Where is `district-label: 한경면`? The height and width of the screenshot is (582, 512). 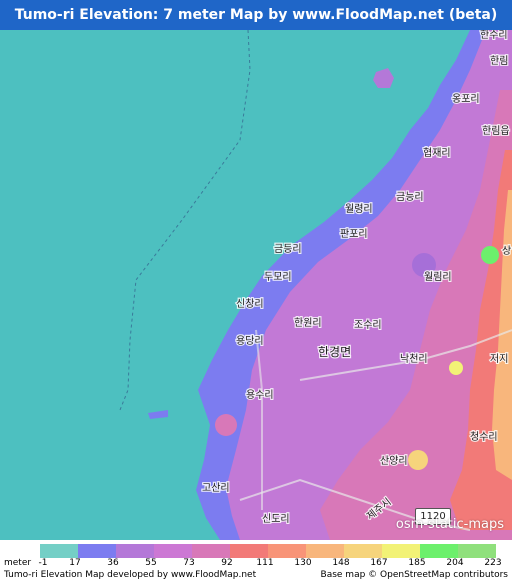
district-label: 한경면 is located at coordinates (334, 352).